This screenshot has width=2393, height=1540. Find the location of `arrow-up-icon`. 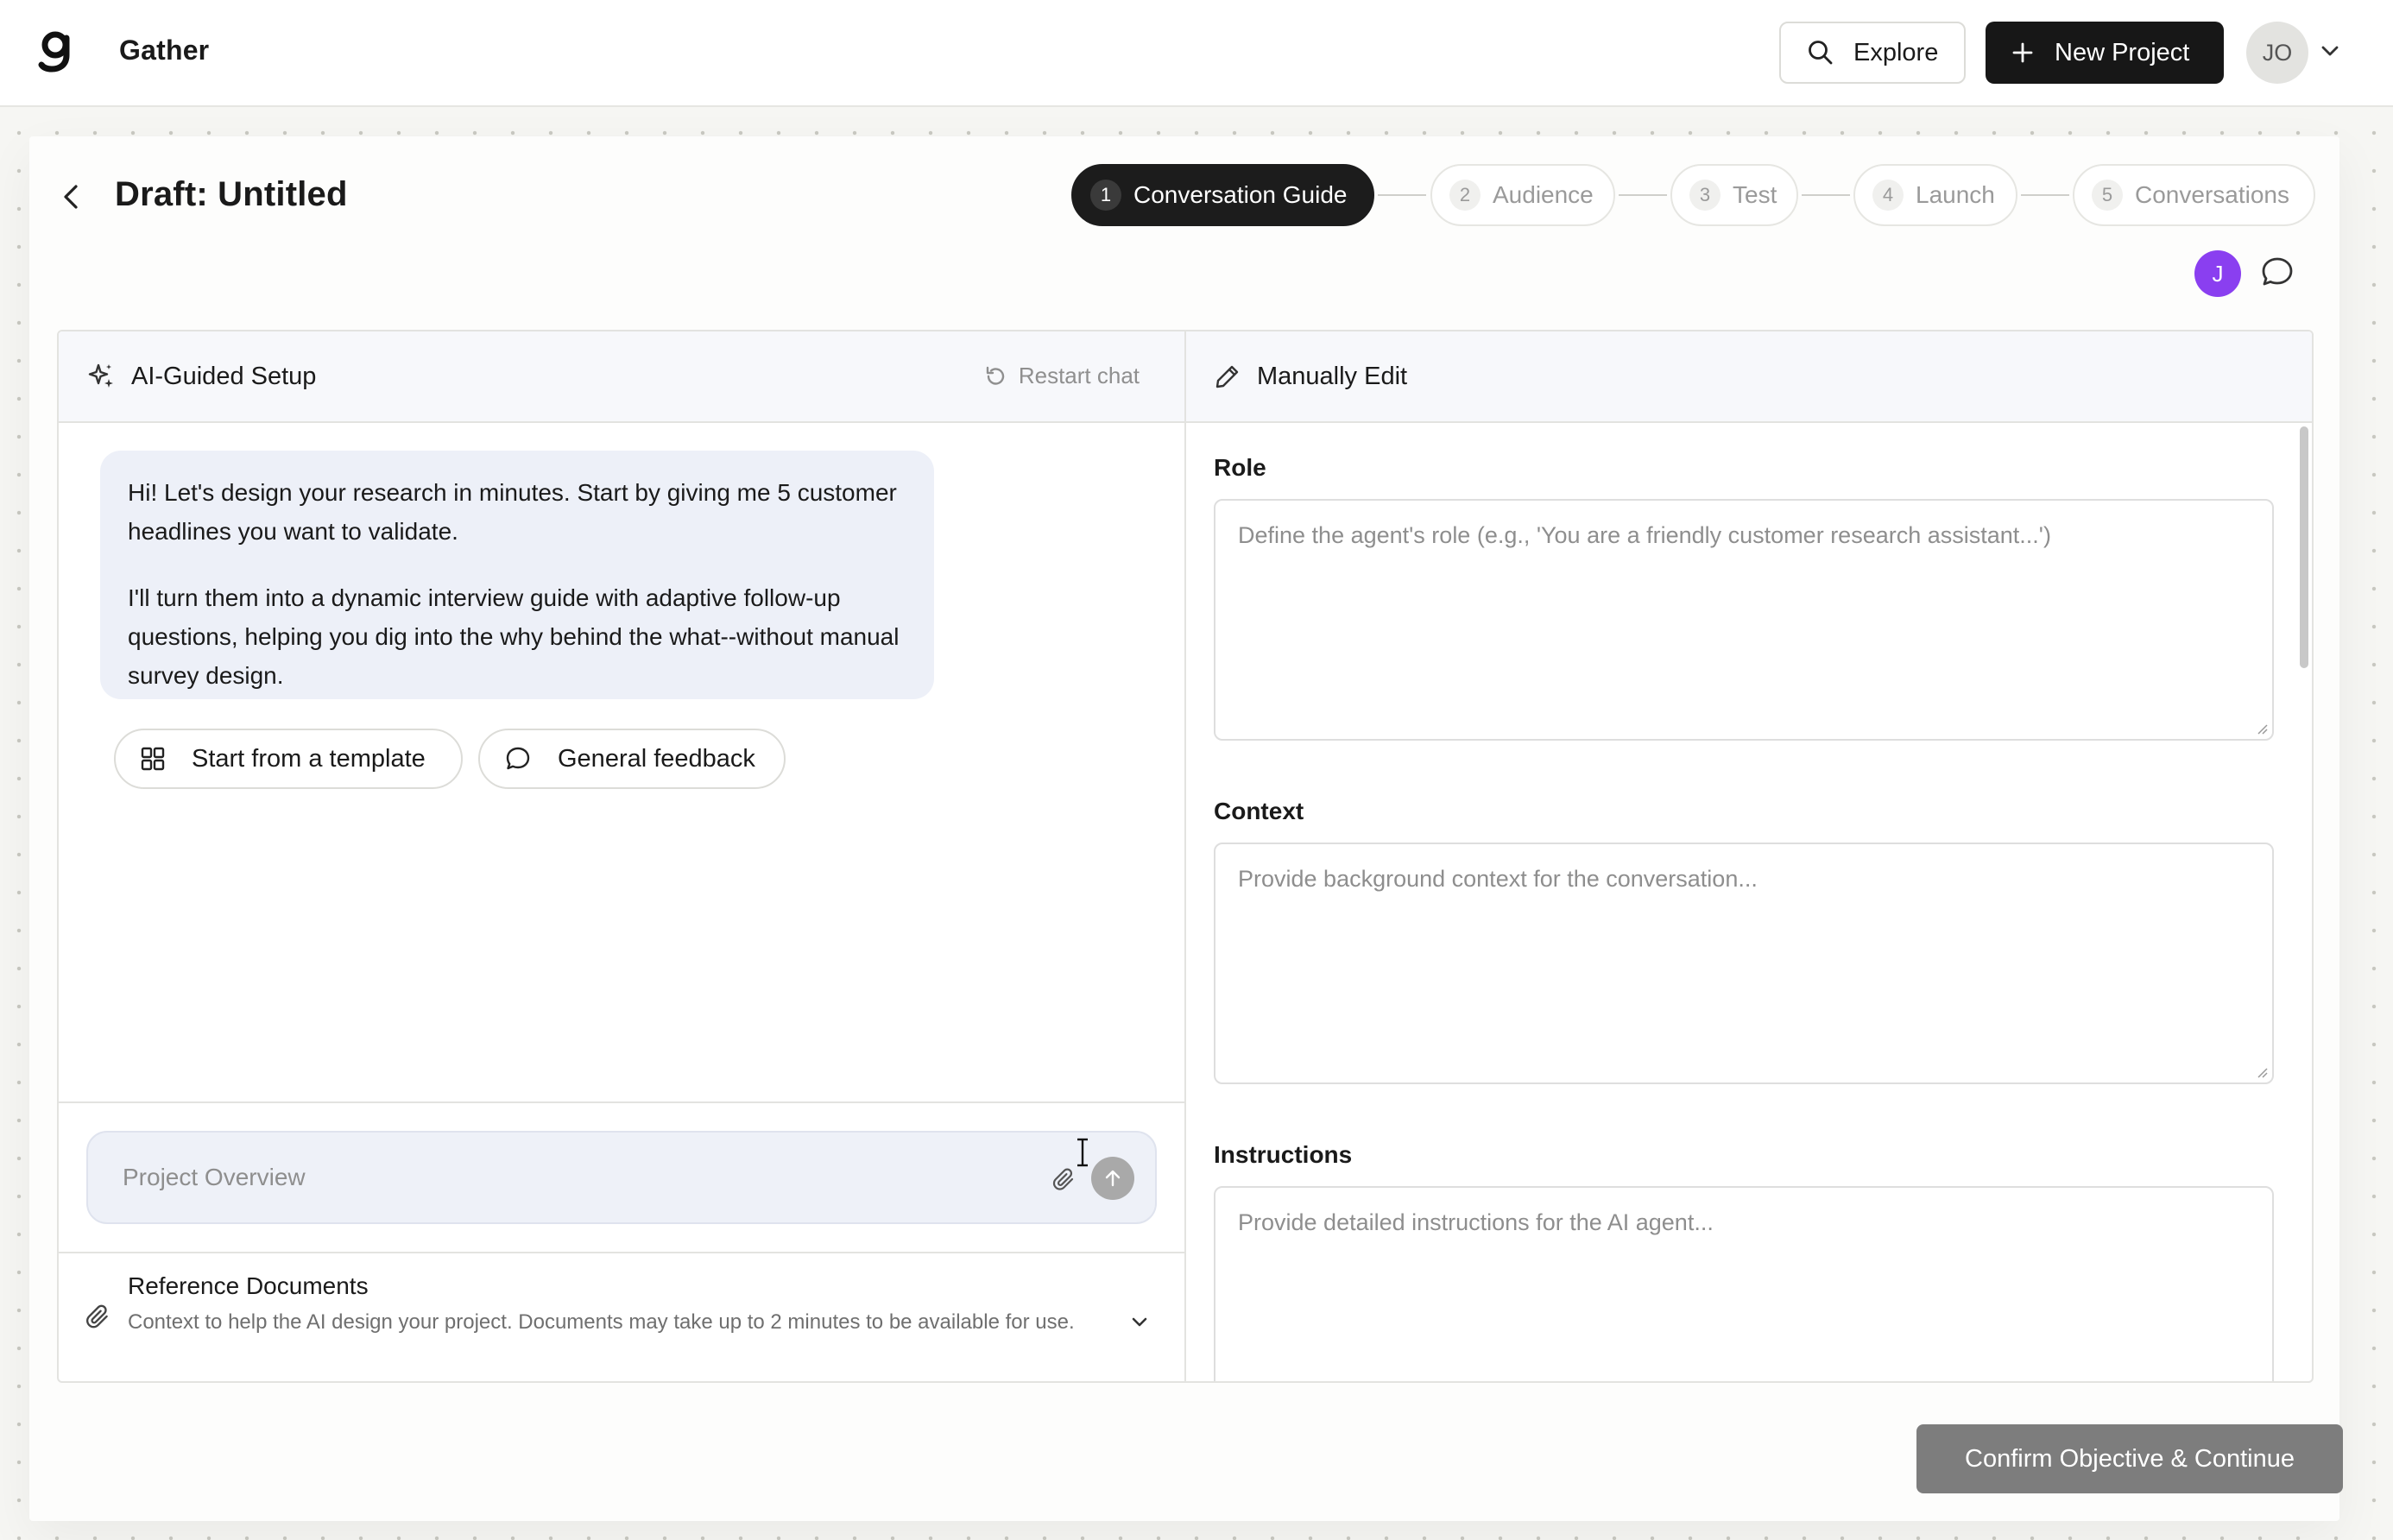

arrow-up-icon is located at coordinates (1113, 1178).